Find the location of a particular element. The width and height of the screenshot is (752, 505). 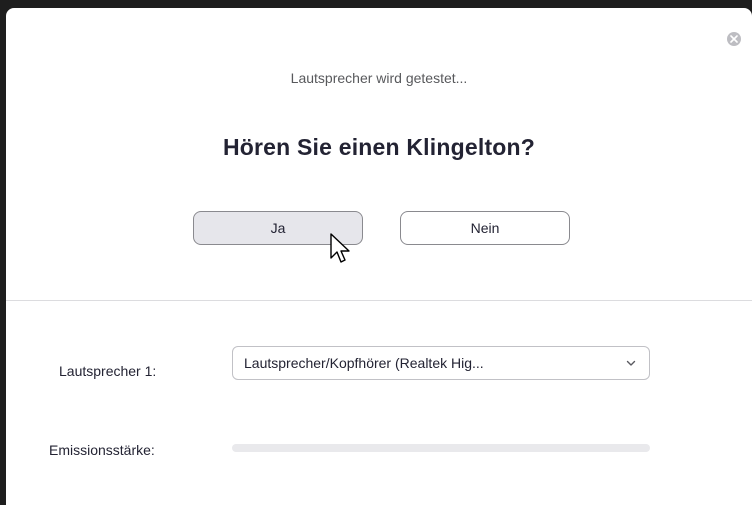

output-level-label: Emissionsstärke: is located at coordinates (102, 450).